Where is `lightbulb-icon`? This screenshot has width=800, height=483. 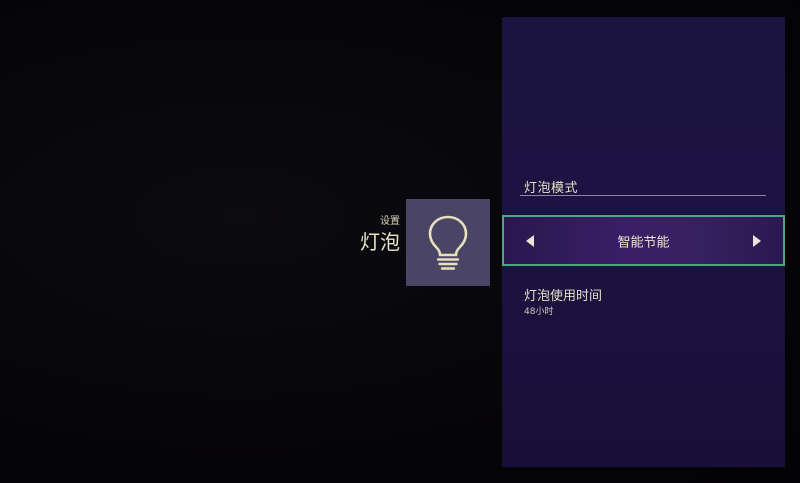 lightbulb-icon is located at coordinates (448, 243).